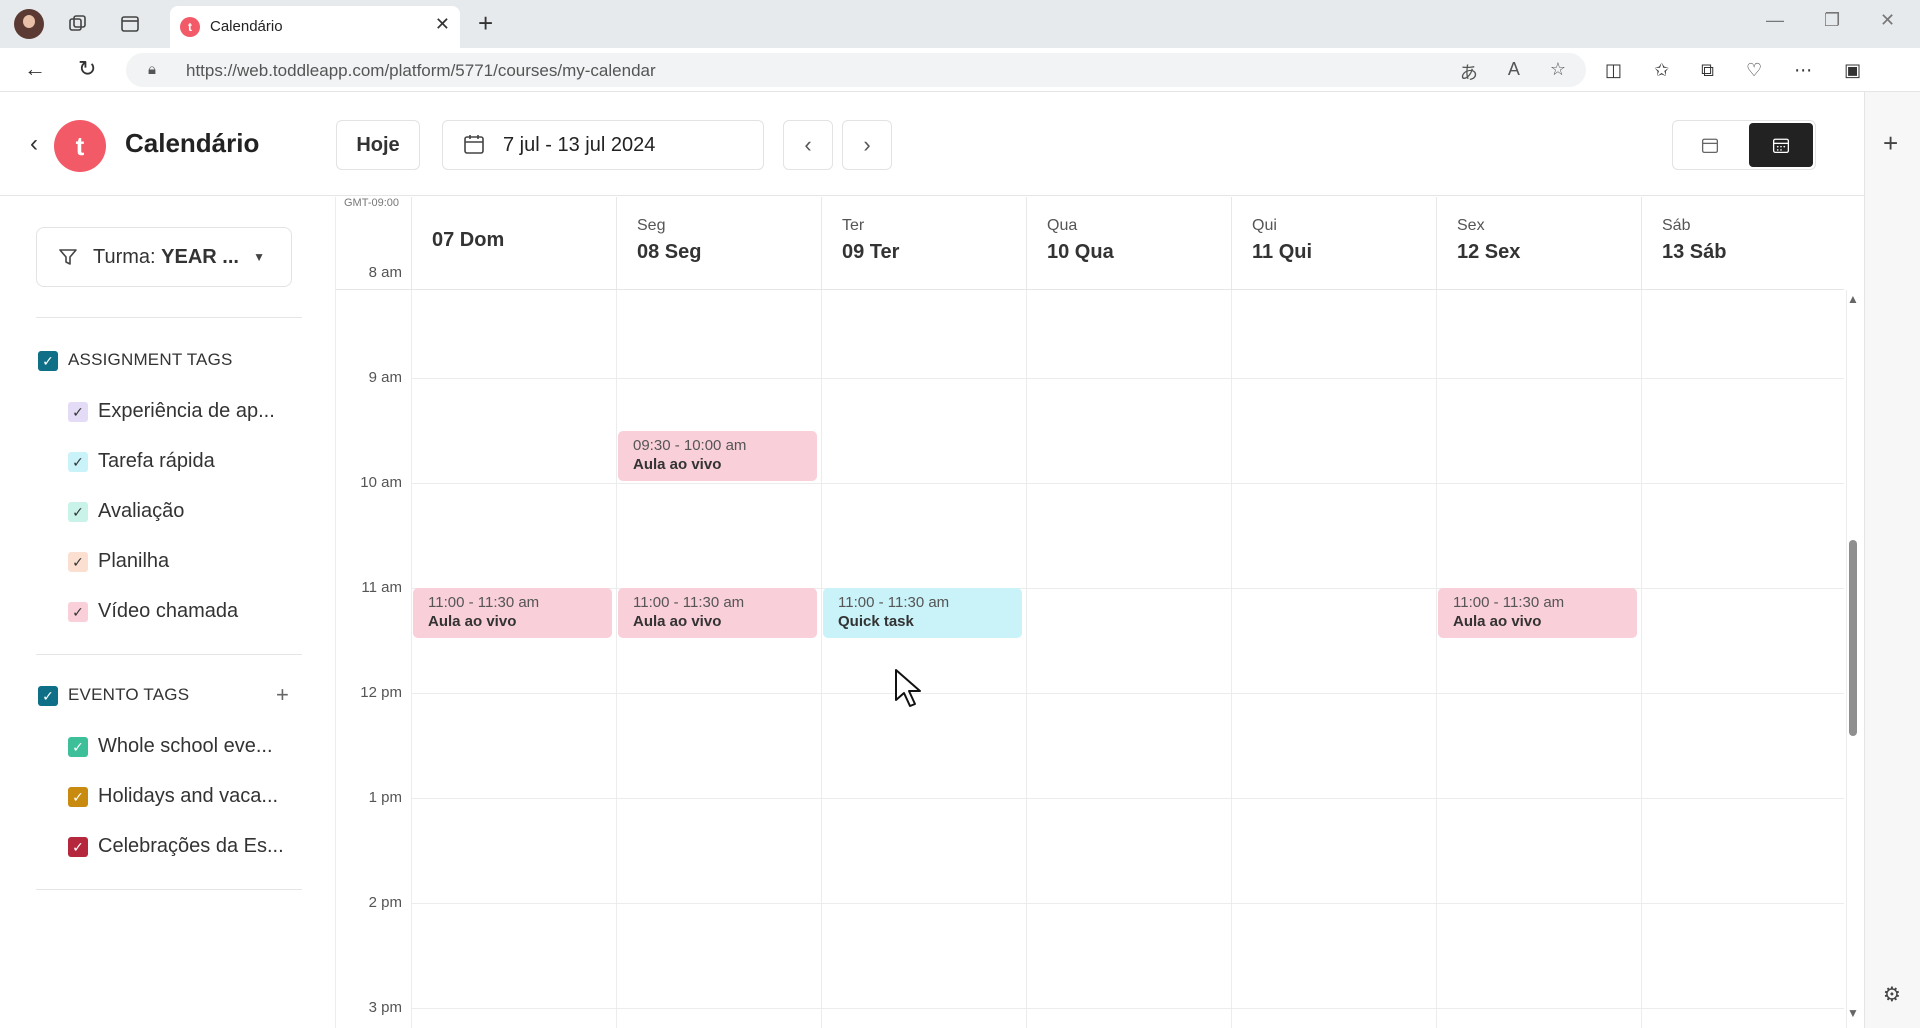 This screenshot has width=1920, height=1028. What do you see at coordinates (1754, 70) in the screenshot?
I see `health-icon: ♡` at bounding box center [1754, 70].